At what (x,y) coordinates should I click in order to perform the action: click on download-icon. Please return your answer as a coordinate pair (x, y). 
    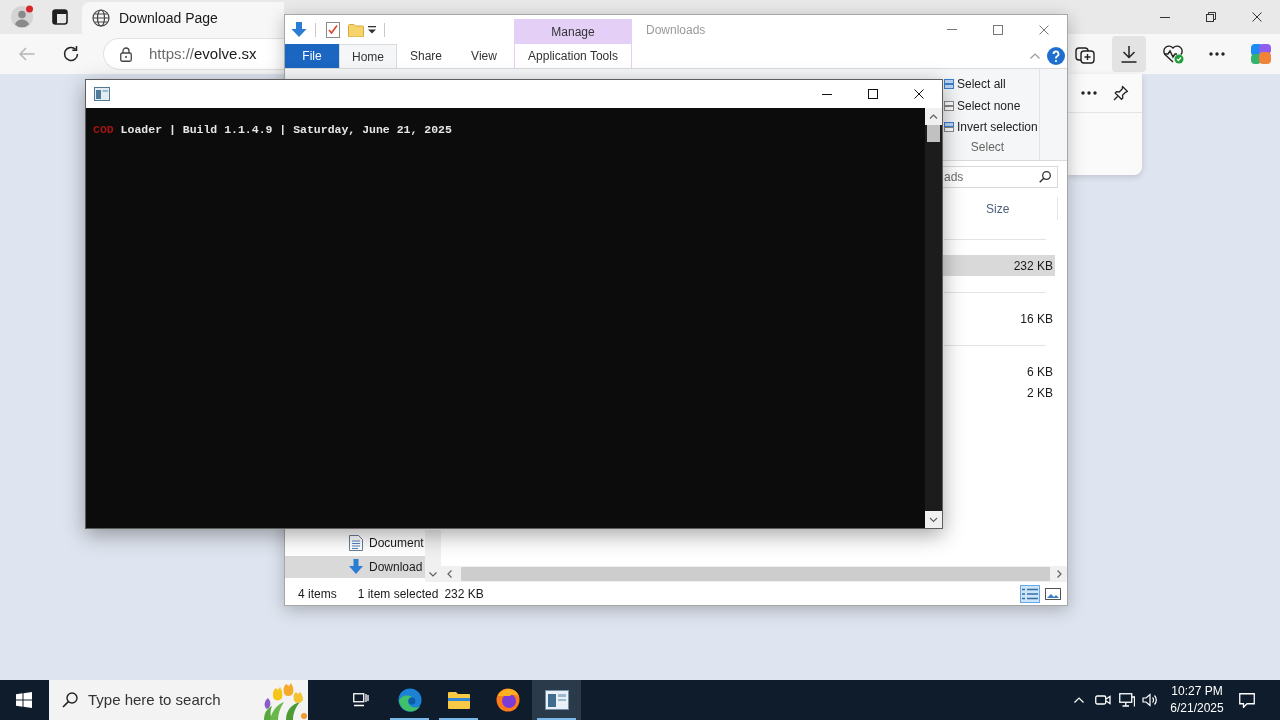
    Looking at the image, I should click on (1129, 54).